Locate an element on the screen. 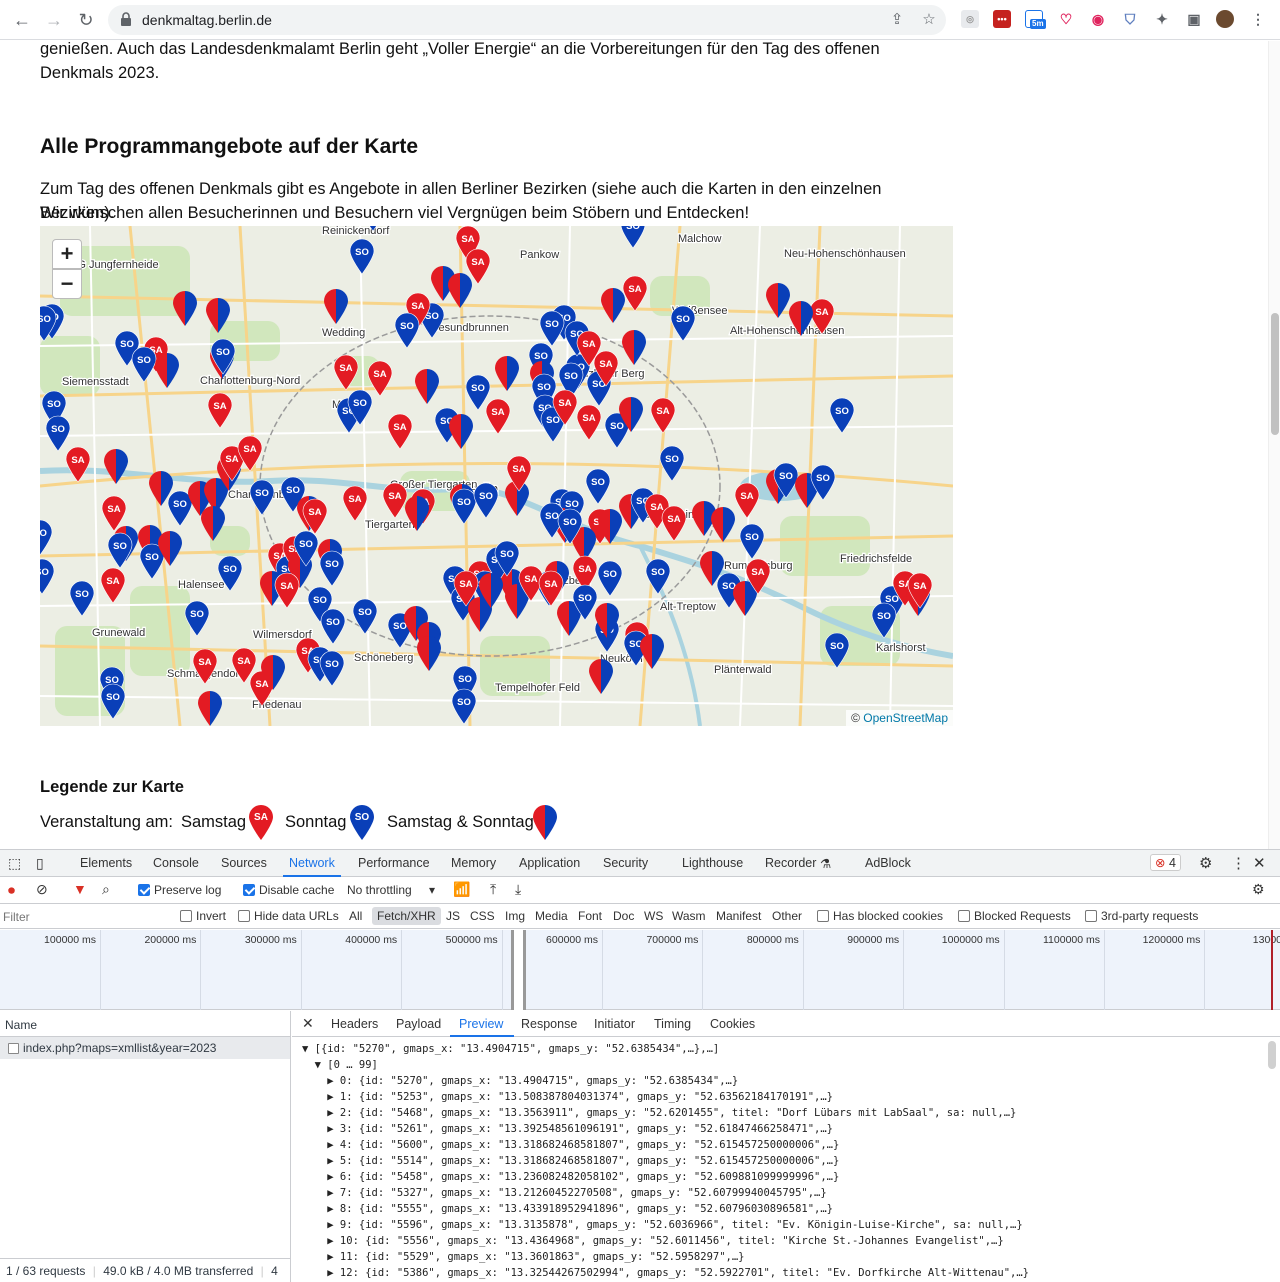  menu-kebab-icon: ⋮ is located at coordinates (1258, 19).